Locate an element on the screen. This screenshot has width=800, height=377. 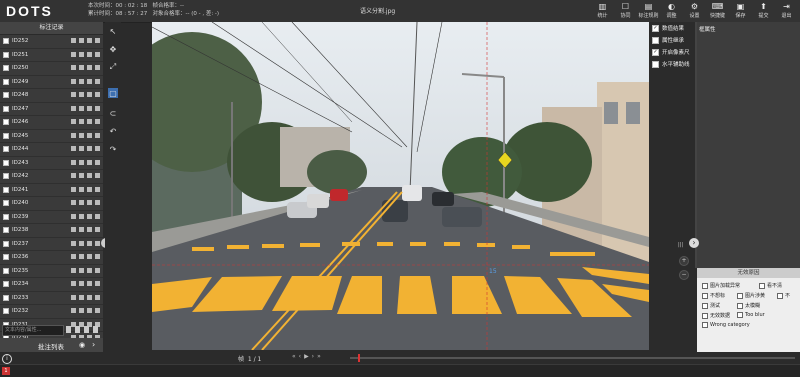
rules-button: ▤ 标注规则 is located at coordinates (648, 11).